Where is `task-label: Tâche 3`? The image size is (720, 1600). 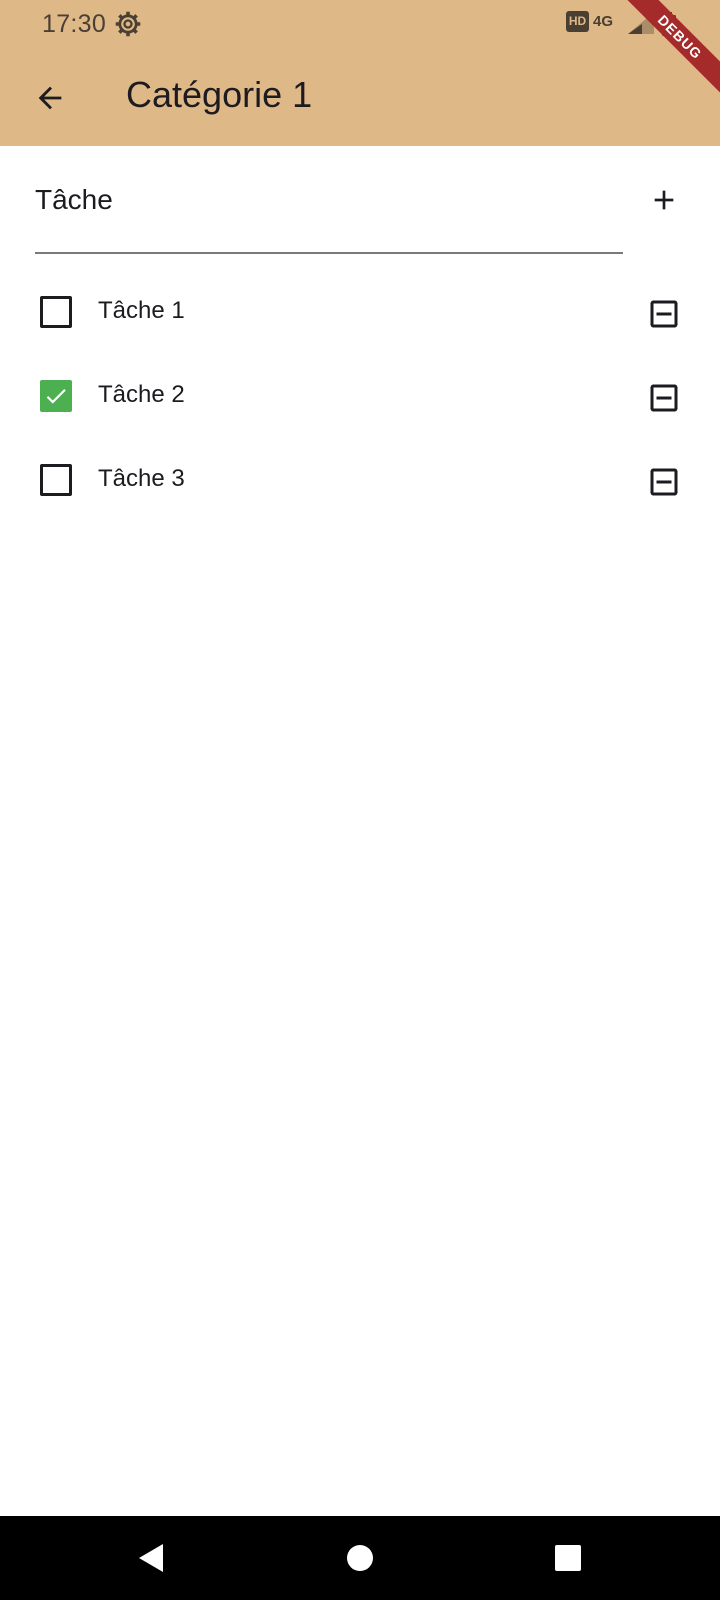
task-label: Tâche 3 is located at coordinates (141, 478).